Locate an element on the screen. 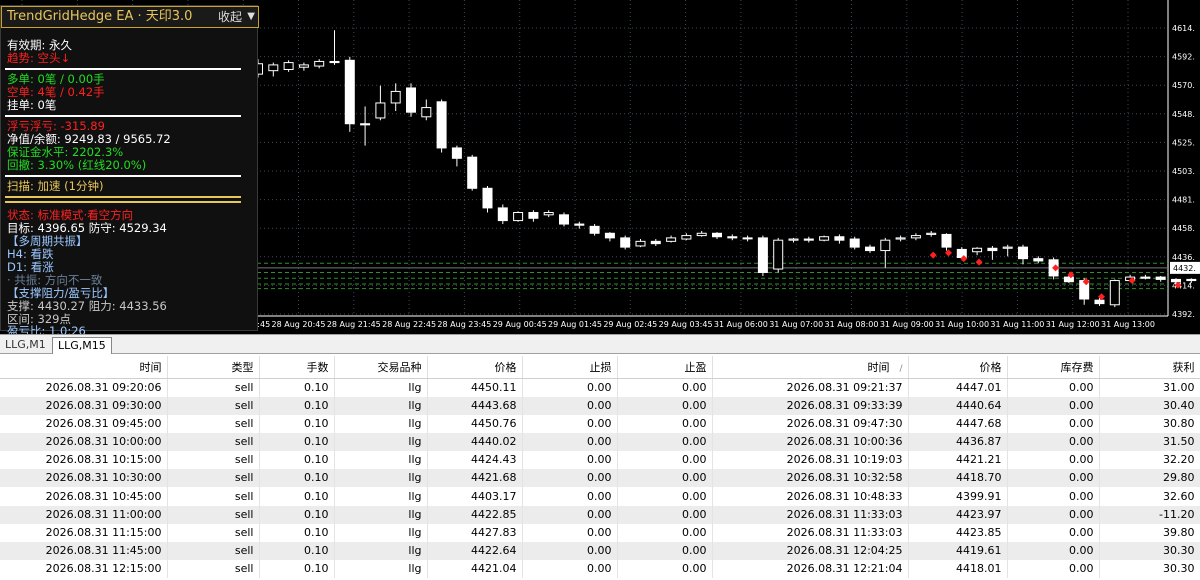  col-close-time: 时间 / is located at coordinates (810, 367).